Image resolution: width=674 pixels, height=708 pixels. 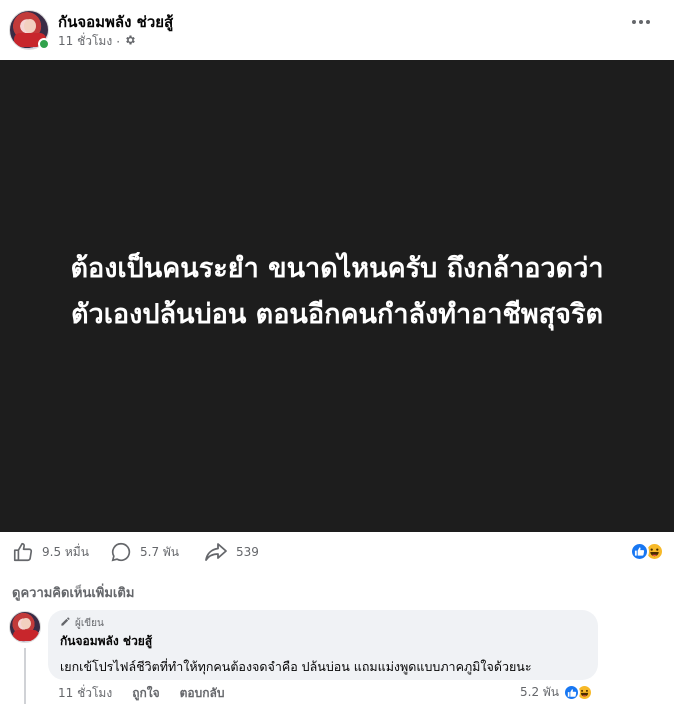 I want to click on comment-bubble-icon, so click(x=121, y=552).